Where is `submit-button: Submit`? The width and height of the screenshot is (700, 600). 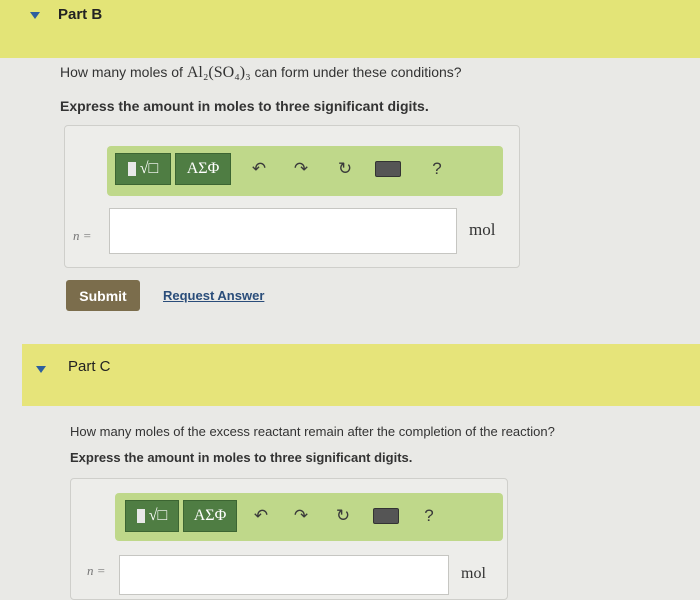
submit-button: Submit is located at coordinates (103, 295).